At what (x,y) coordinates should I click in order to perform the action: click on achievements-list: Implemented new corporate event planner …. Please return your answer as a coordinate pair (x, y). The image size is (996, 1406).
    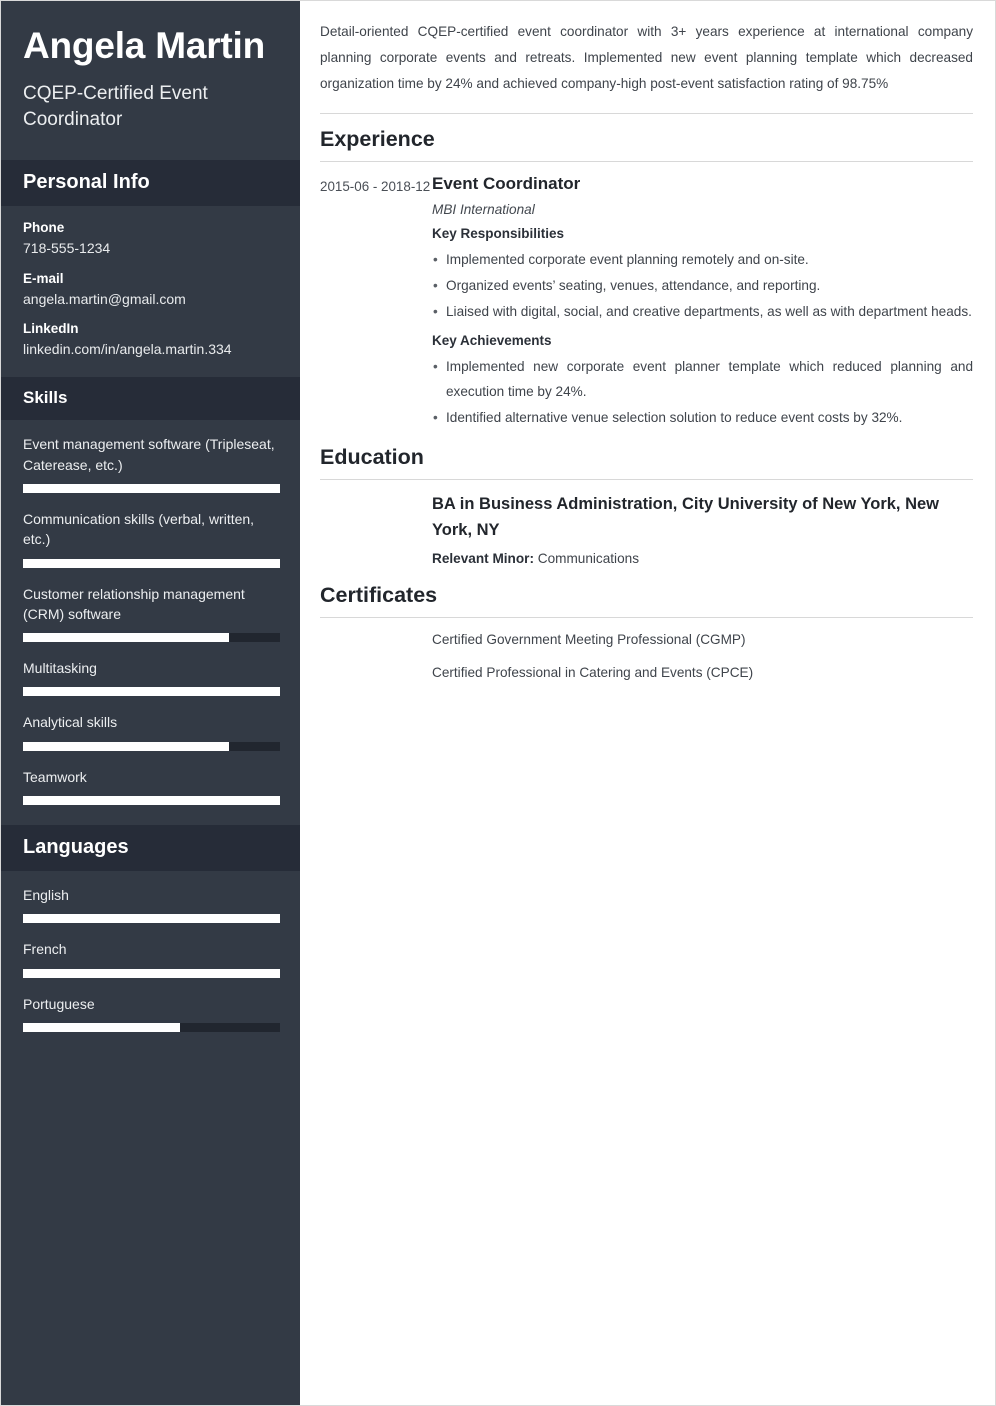
    Looking at the image, I should click on (702, 392).